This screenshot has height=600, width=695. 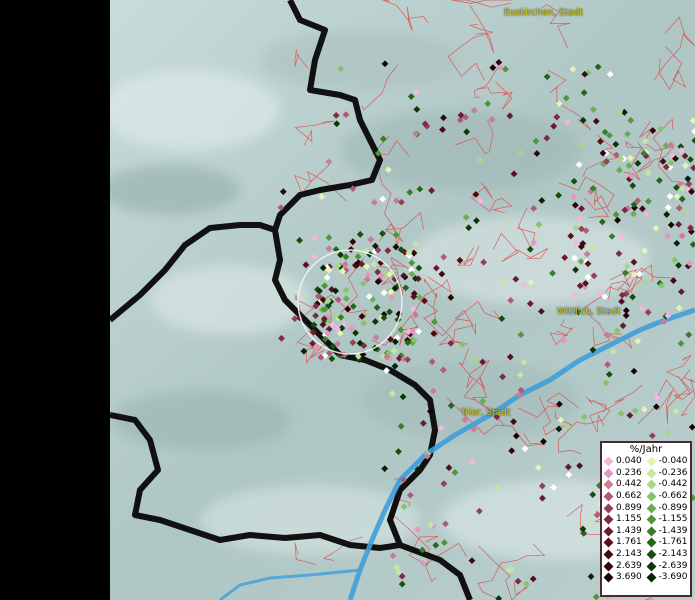 What do you see at coordinates (673, 507) in the screenshot?
I see `legend-value: -0.899` at bounding box center [673, 507].